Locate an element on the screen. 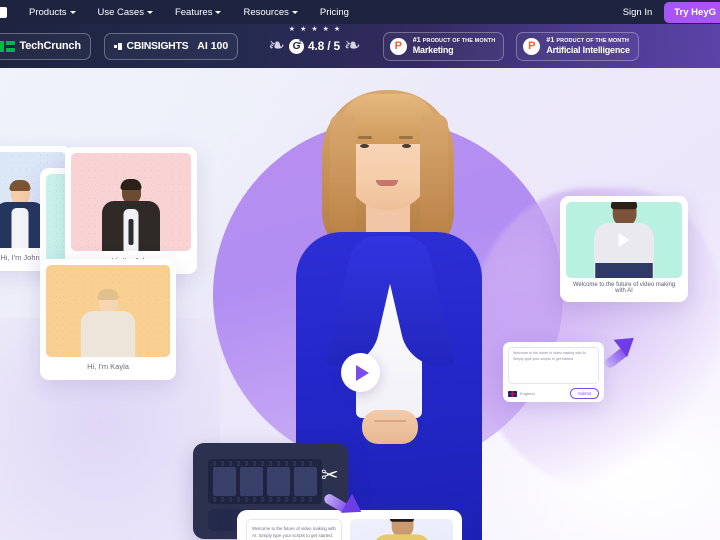 The height and width of the screenshot is (540, 720). nav-item-pricing-label: Pricing is located at coordinates (334, 12).